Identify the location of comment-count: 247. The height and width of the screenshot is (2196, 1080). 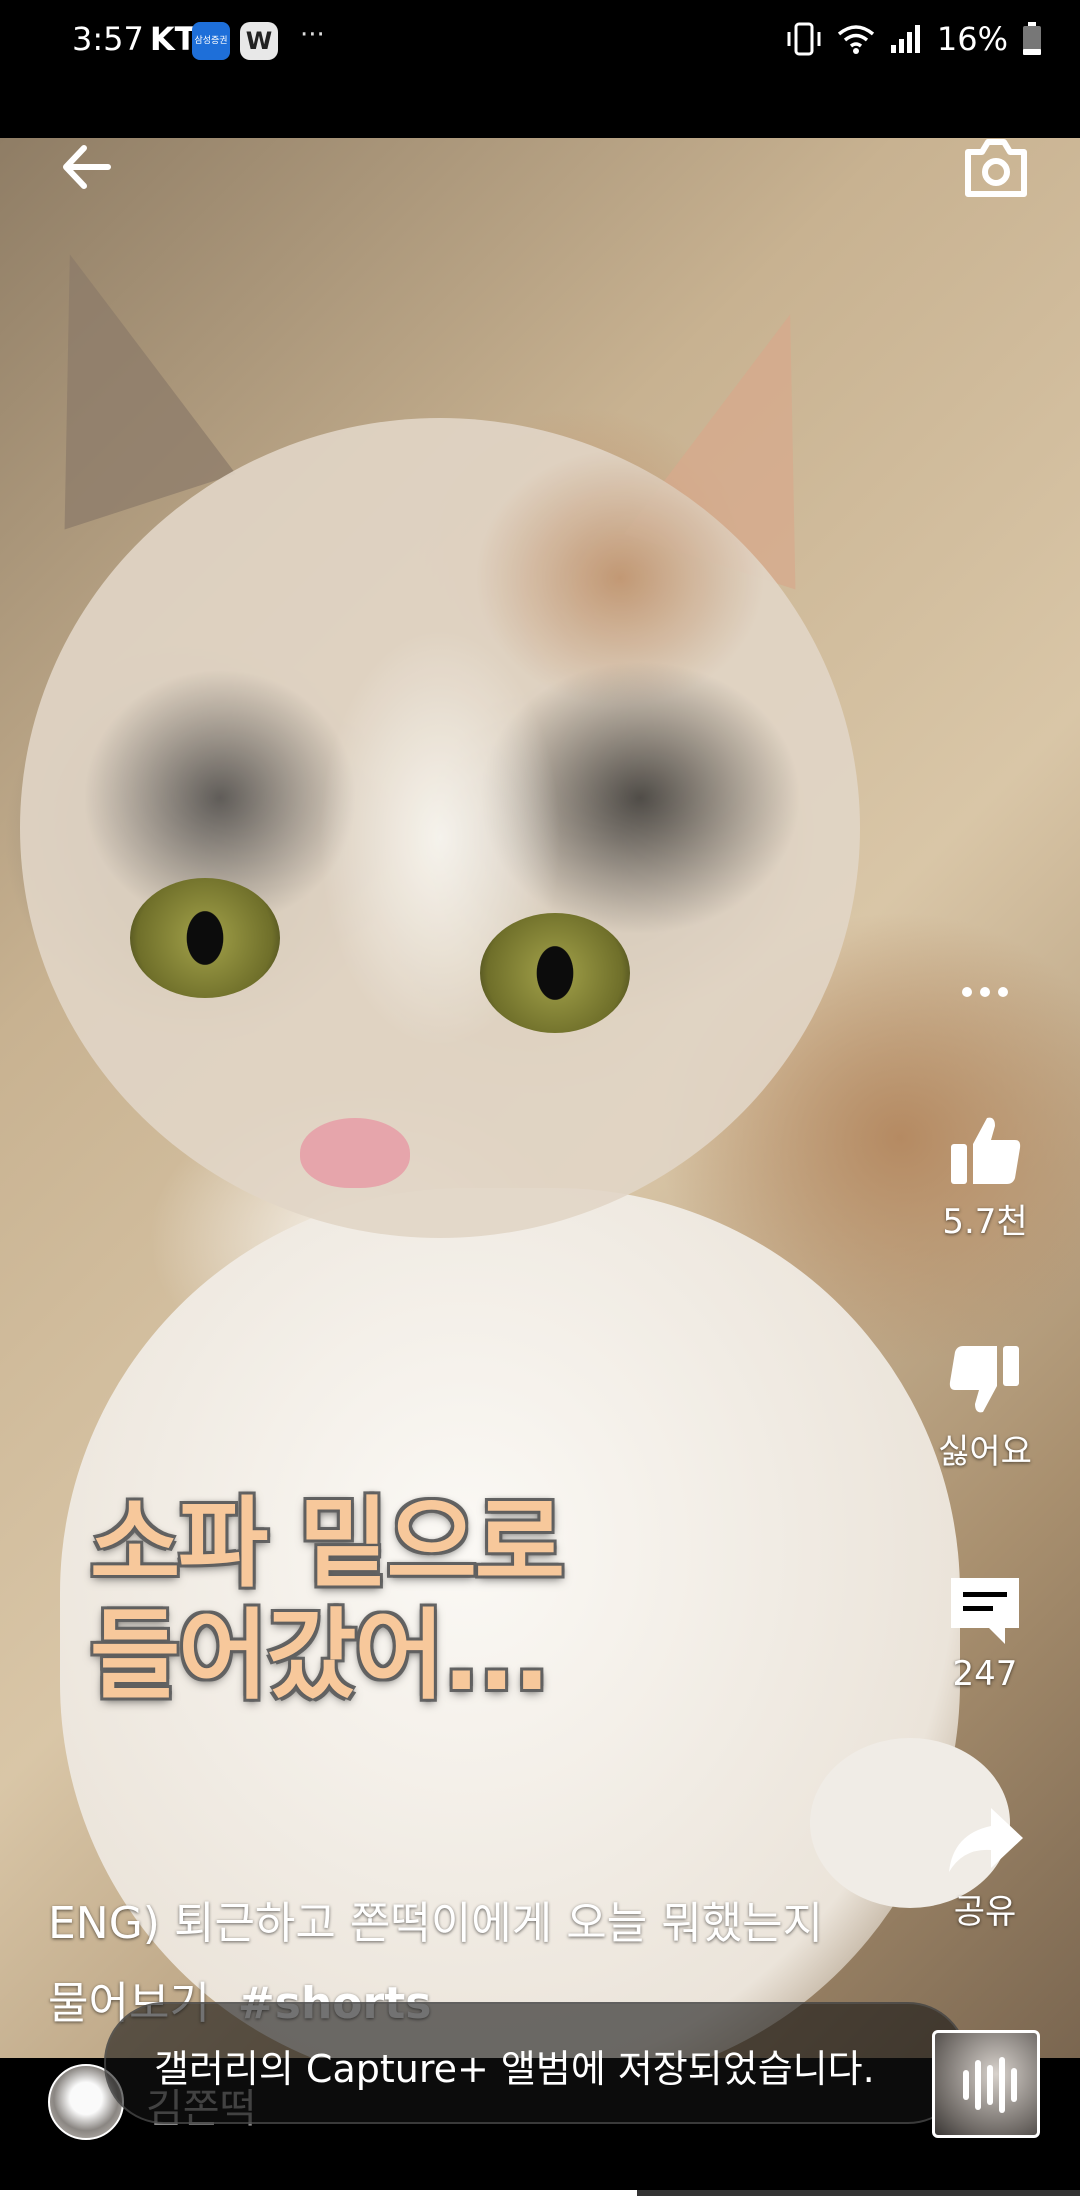
(985, 1674).